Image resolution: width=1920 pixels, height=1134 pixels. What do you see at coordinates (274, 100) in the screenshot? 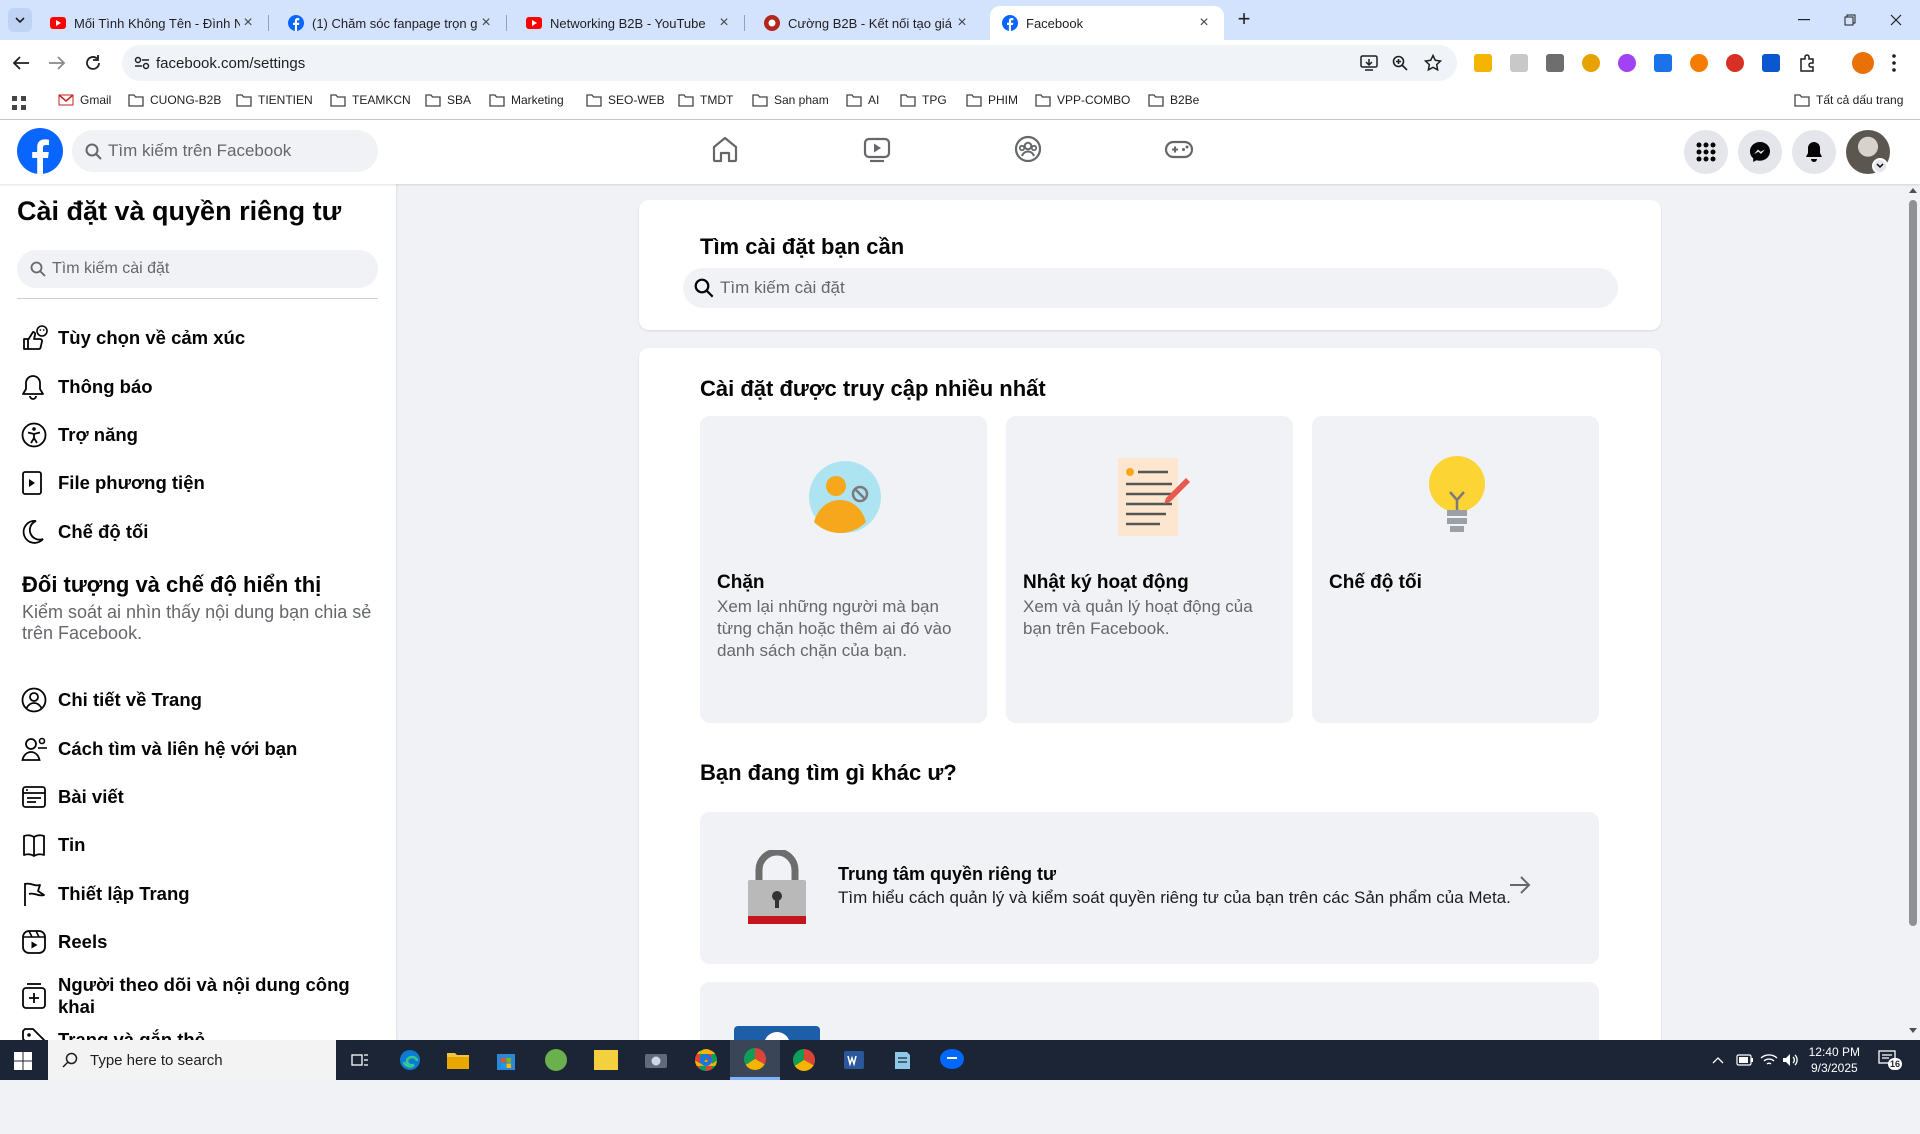
I see `bookmark-item: TIENTIEN` at bounding box center [274, 100].